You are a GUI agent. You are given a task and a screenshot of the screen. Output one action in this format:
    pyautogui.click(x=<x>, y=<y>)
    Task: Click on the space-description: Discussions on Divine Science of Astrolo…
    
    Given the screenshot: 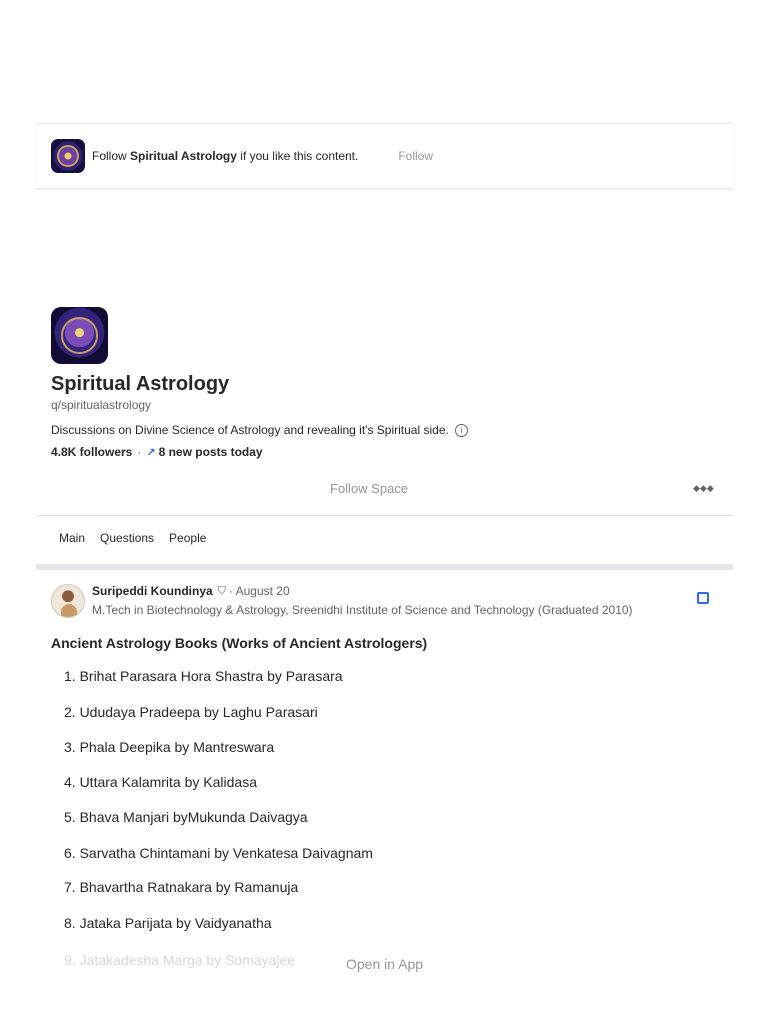 What is the action you would take?
    pyautogui.click(x=392, y=430)
    